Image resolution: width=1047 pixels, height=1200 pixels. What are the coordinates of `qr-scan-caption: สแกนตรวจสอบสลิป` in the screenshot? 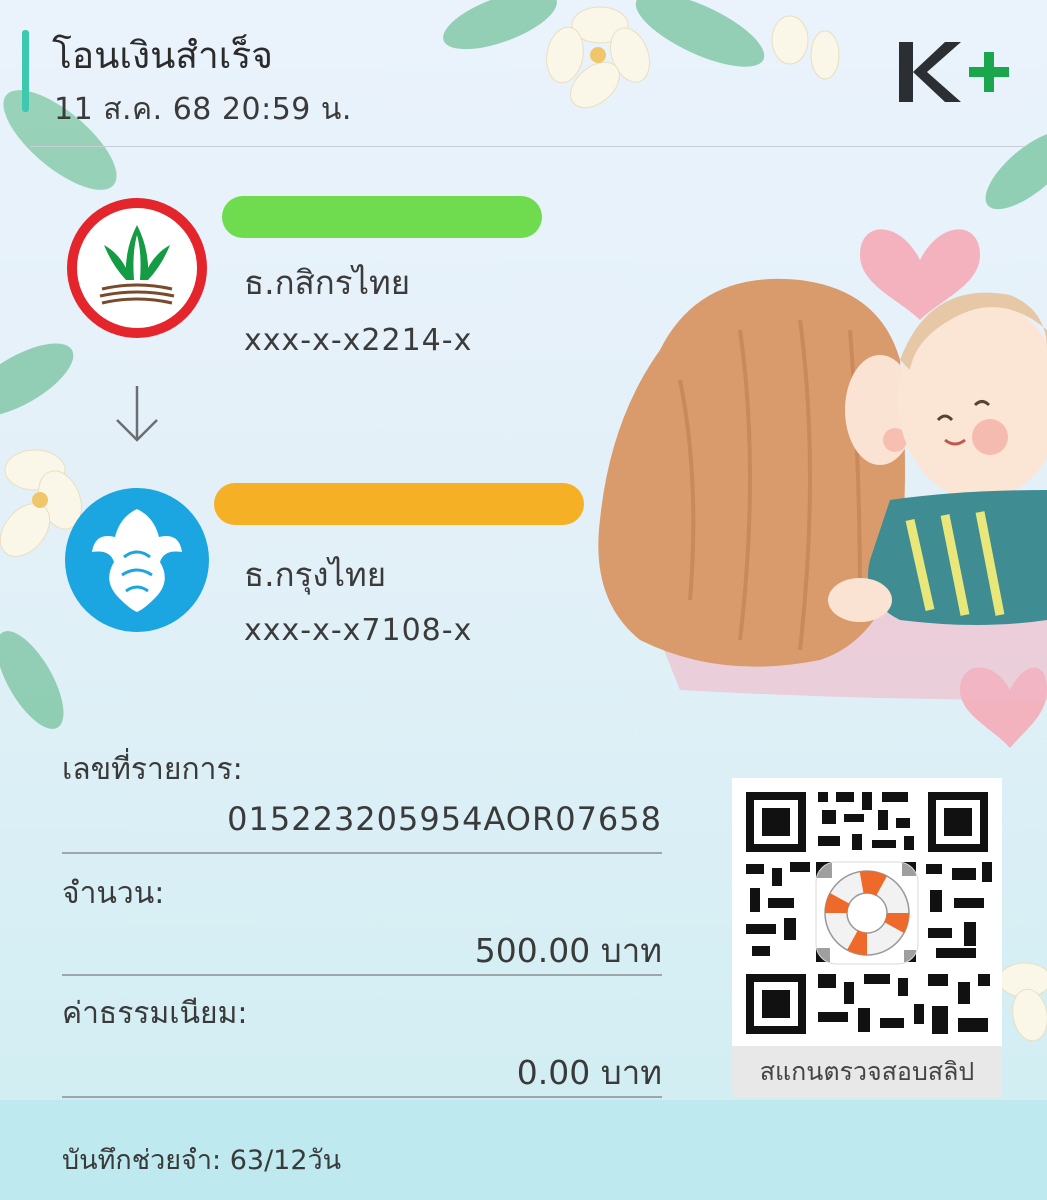 It's located at (867, 1072).